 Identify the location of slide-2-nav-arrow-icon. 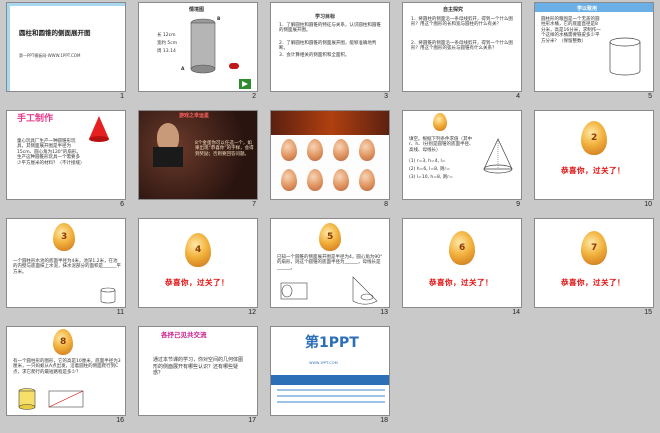
(245, 84).